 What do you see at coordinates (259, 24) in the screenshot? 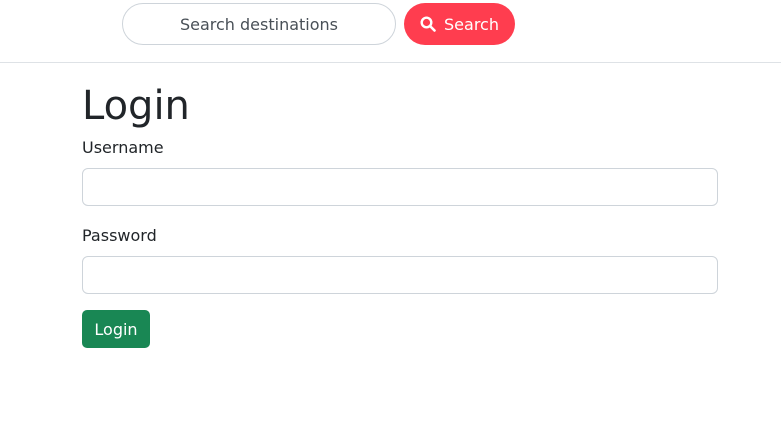
I see `search-input` at bounding box center [259, 24].